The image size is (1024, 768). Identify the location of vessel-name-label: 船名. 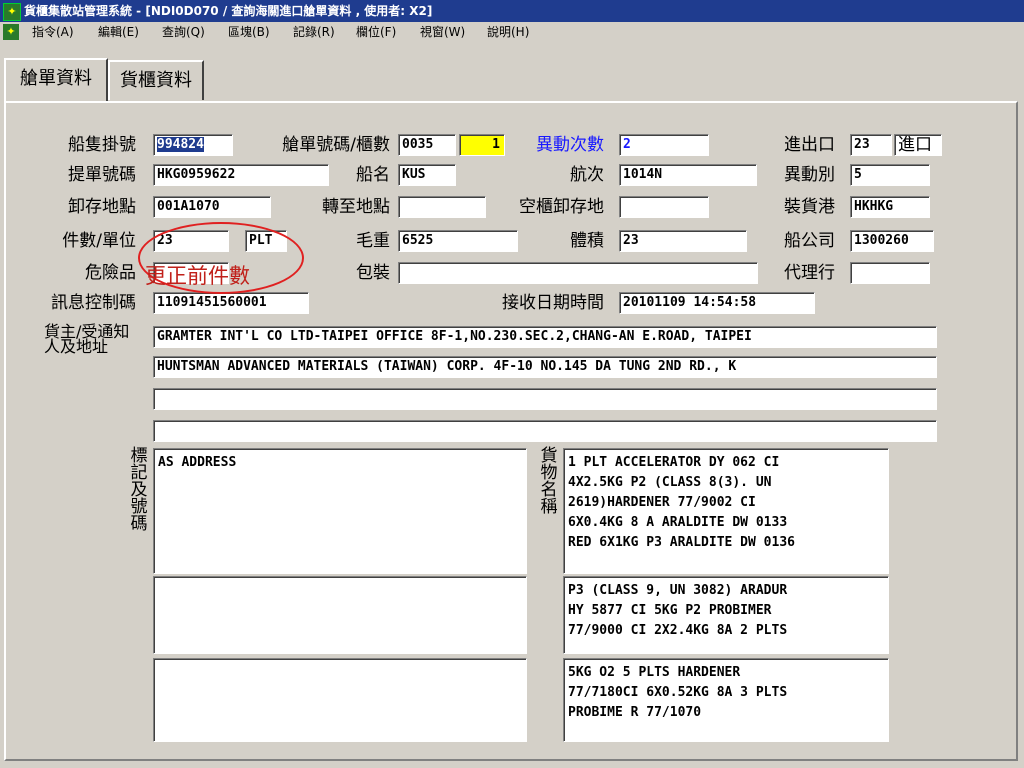
(373, 175).